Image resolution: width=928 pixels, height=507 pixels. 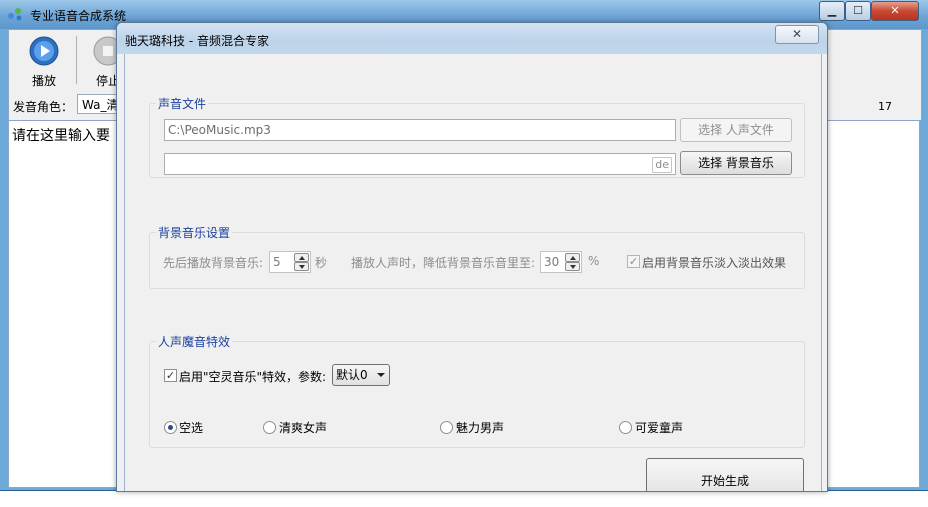 I want to click on voice-label: 发音角色：, so click(x=43, y=107).